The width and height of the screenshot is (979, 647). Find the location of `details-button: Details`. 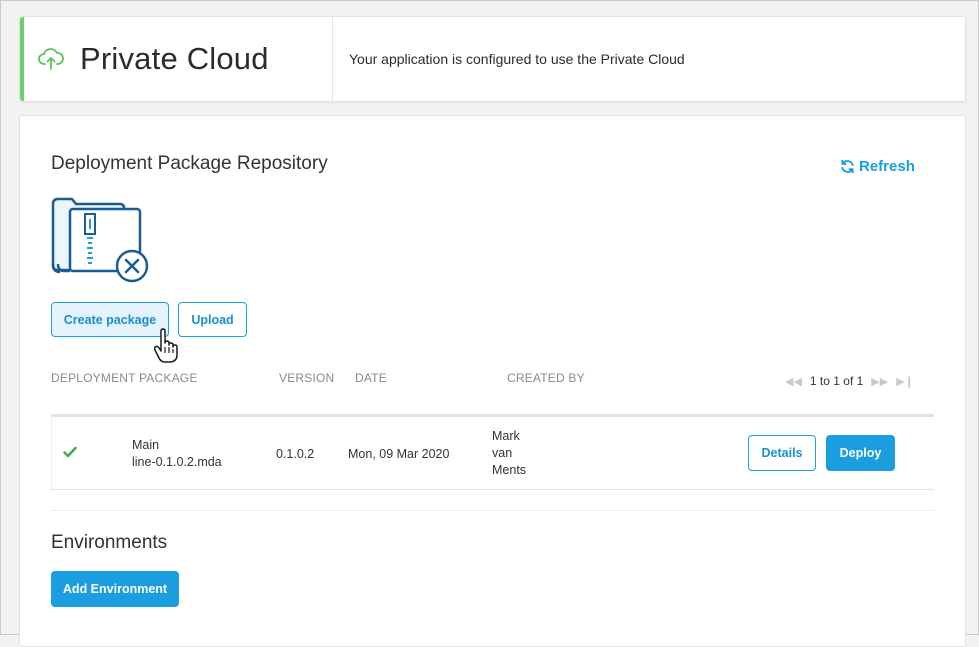

details-button: Details is located at coordinates (782, 453).